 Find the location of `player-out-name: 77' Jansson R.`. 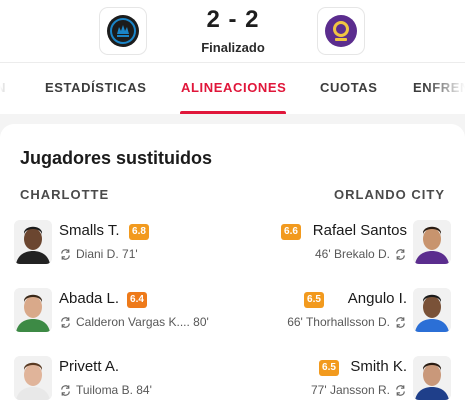

player-out-name: 77' Jansson R. is located at coordinates (350, 390).